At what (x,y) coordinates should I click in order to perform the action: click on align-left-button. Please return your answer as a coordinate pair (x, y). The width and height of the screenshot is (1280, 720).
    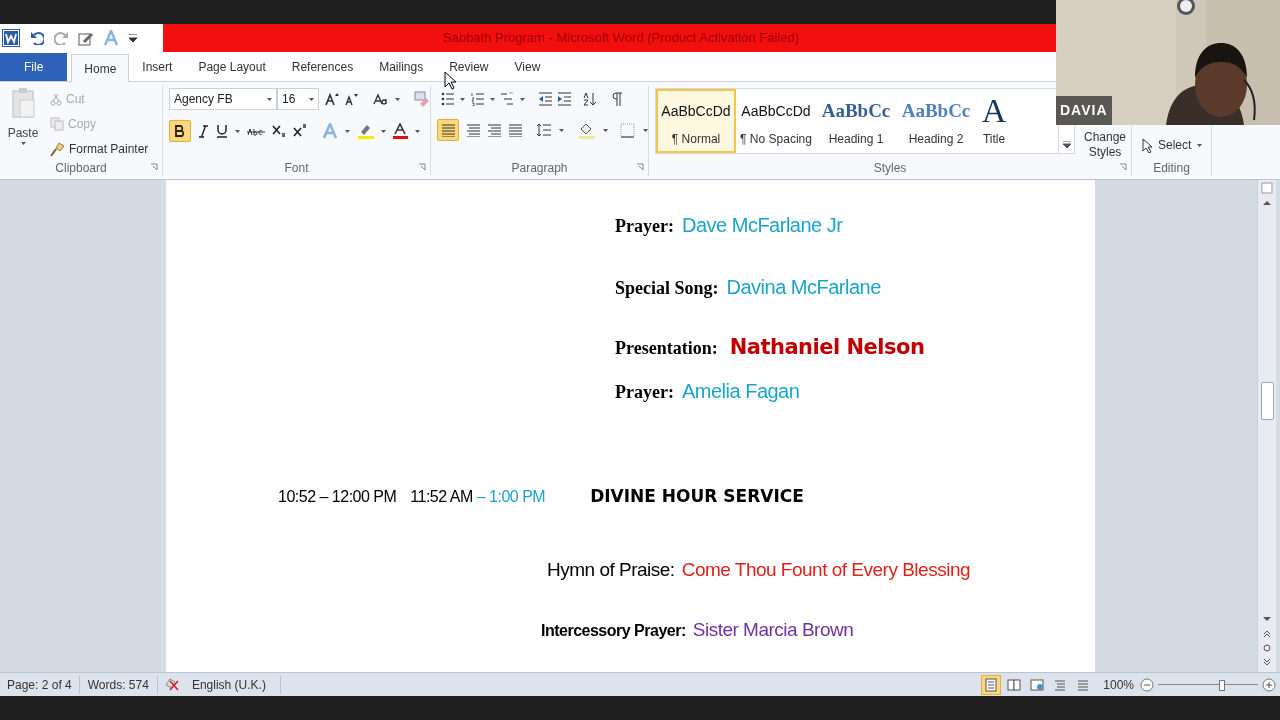
    Looking at the image, I should click on (448, 130).